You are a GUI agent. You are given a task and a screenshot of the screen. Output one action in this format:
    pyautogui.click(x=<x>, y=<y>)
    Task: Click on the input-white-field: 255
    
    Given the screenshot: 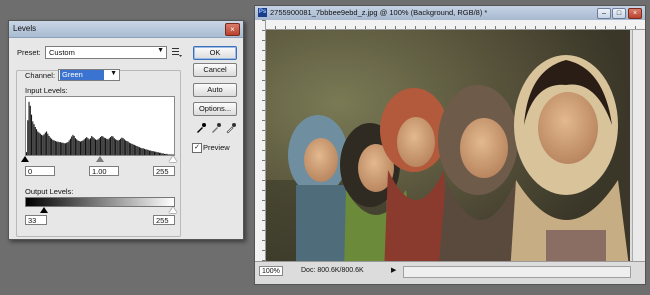 What is the action you would take?
    pyautogui.click(x=164, y=171)
    